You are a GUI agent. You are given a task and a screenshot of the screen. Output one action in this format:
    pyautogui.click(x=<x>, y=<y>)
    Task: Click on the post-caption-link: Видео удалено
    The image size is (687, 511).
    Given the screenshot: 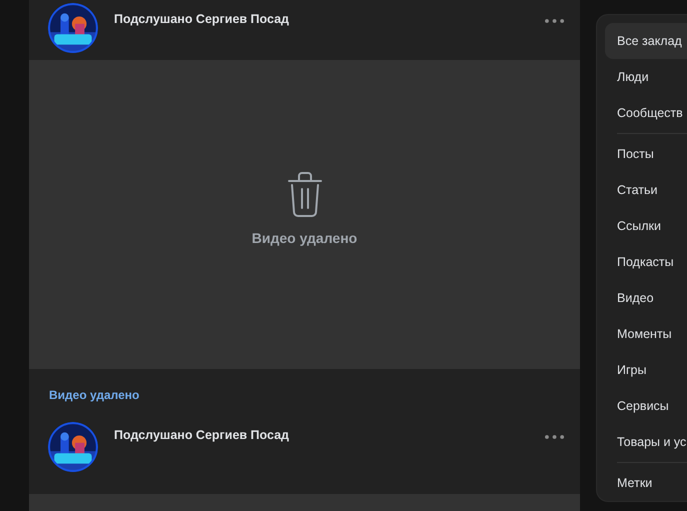 What is the action you would take?
    pyautogui.click(x=304, y=395)
    